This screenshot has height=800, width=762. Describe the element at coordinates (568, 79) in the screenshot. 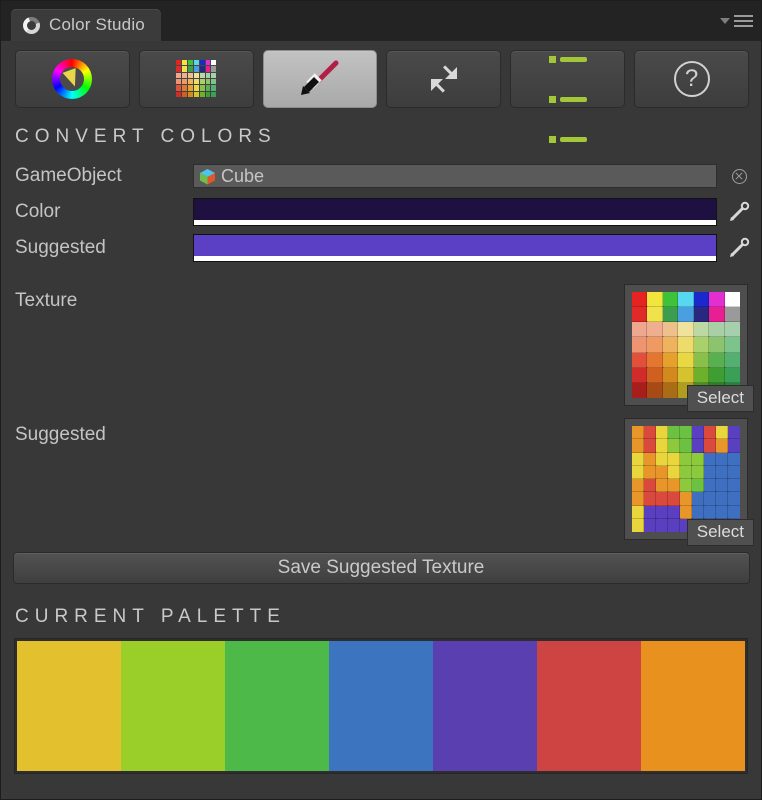

I see `list-tab` at that location.